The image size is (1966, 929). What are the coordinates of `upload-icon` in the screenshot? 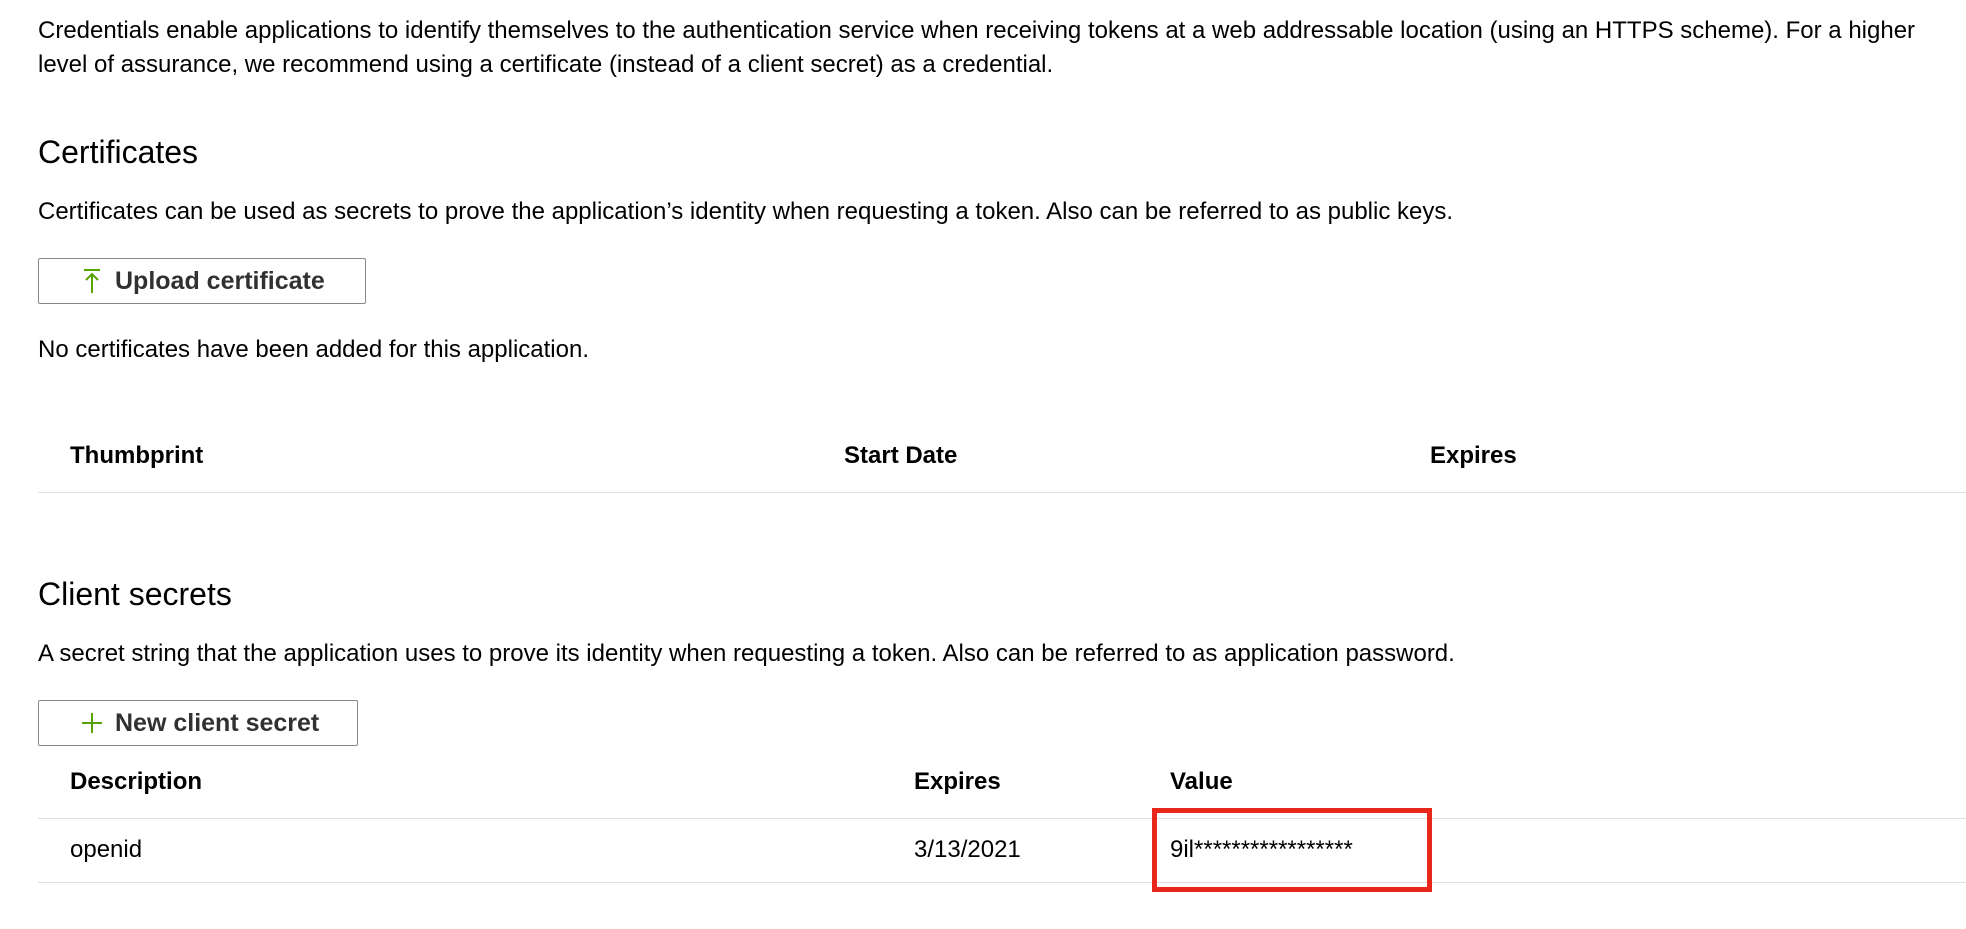 It's located at (92, 281).